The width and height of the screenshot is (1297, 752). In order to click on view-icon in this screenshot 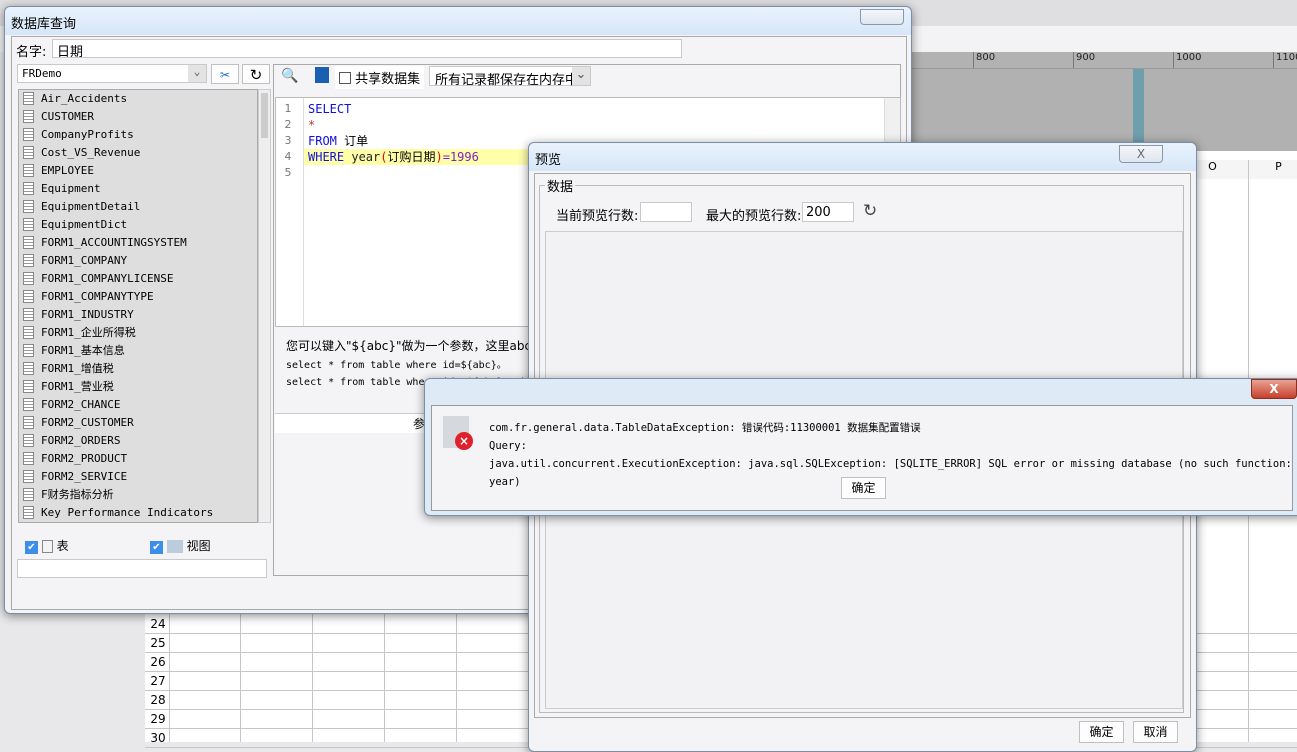, I will do `click(174, 546)`.